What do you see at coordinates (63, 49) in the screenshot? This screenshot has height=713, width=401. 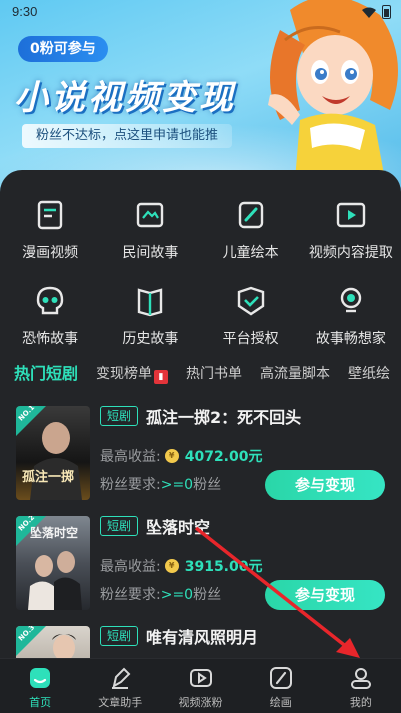 I see `zero-fans-tag: 0粉可参与` at bounding box center [63, 49].